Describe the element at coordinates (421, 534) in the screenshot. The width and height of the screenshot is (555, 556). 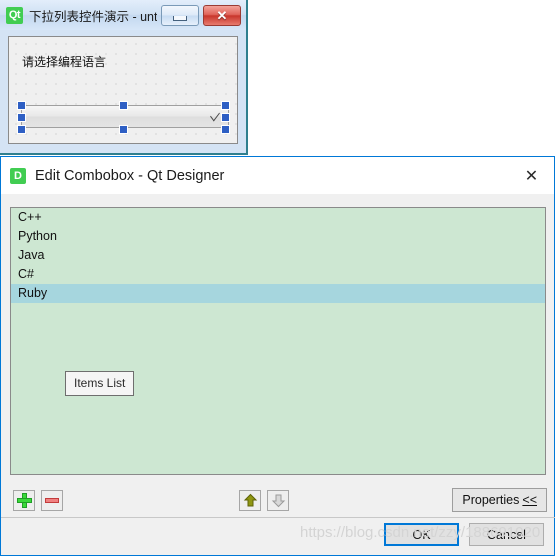
I see `ok-button: OK` at that location.